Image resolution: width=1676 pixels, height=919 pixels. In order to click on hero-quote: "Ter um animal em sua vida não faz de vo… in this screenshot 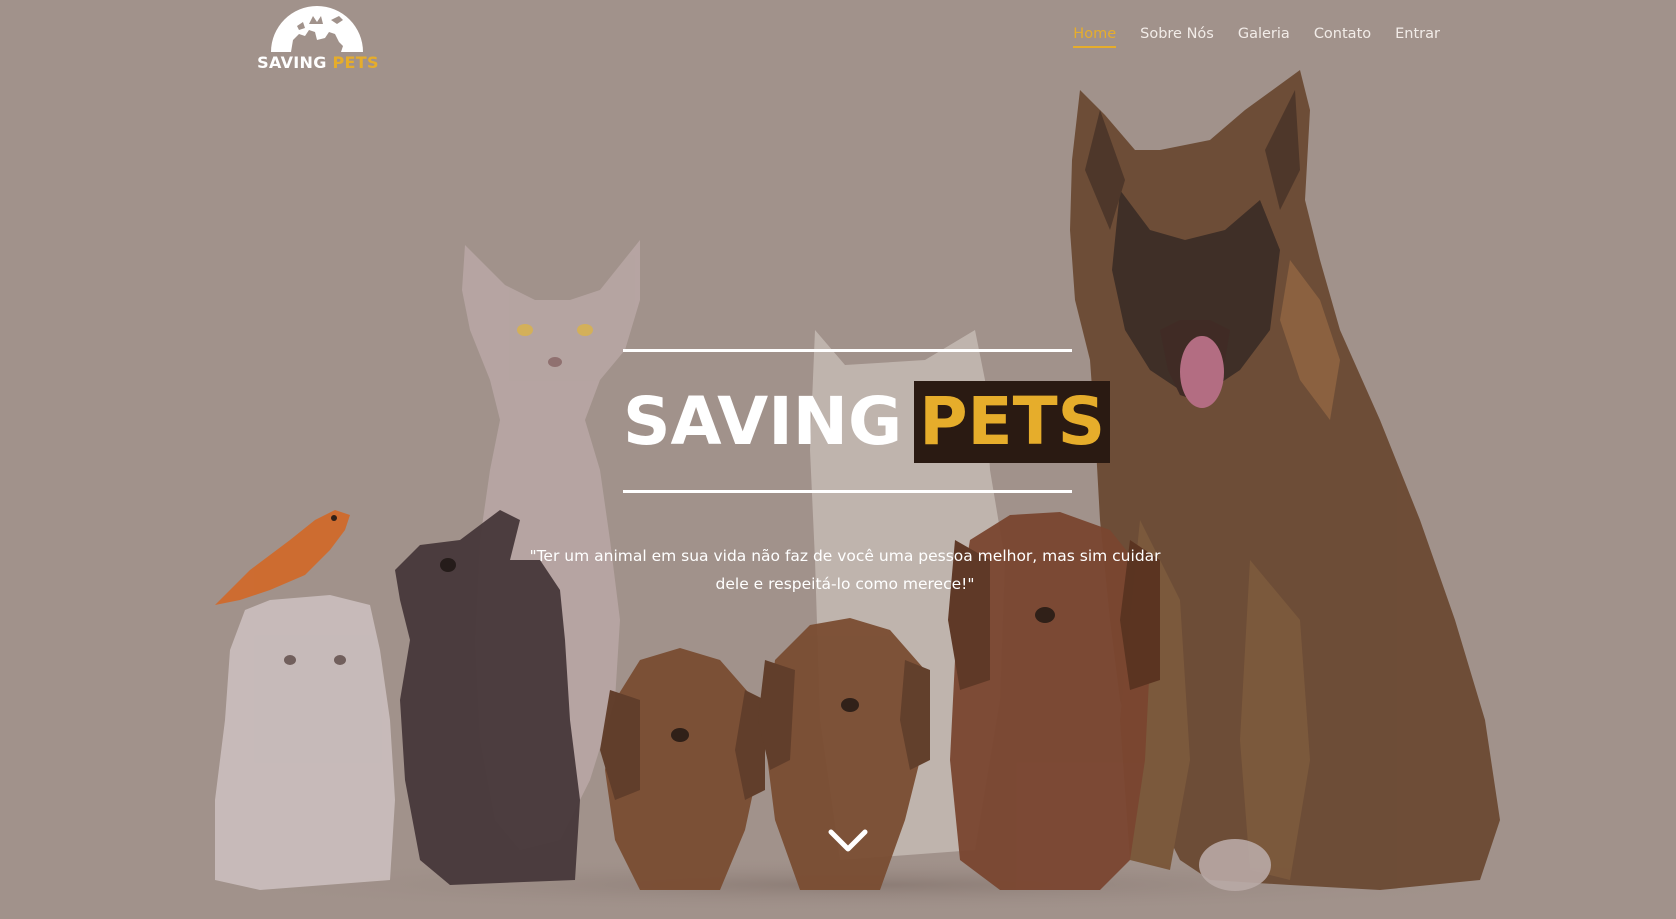, I will do `click(845, 570)`.